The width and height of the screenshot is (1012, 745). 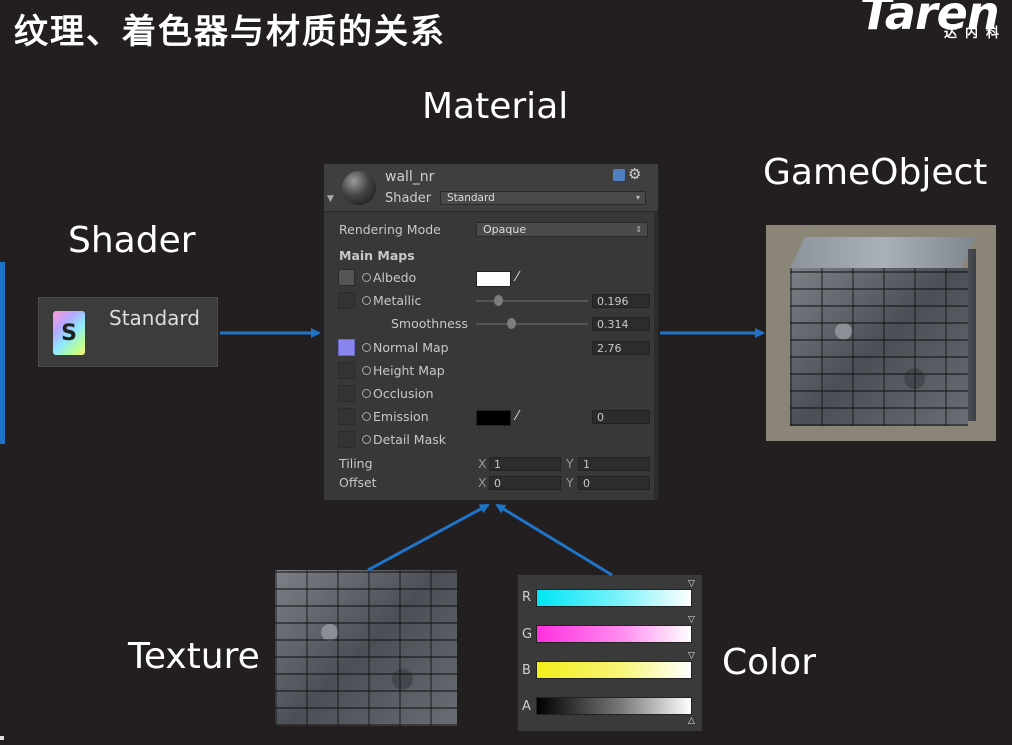 I want to click on texture-to-material-arrow, so click(x=428, y=537).